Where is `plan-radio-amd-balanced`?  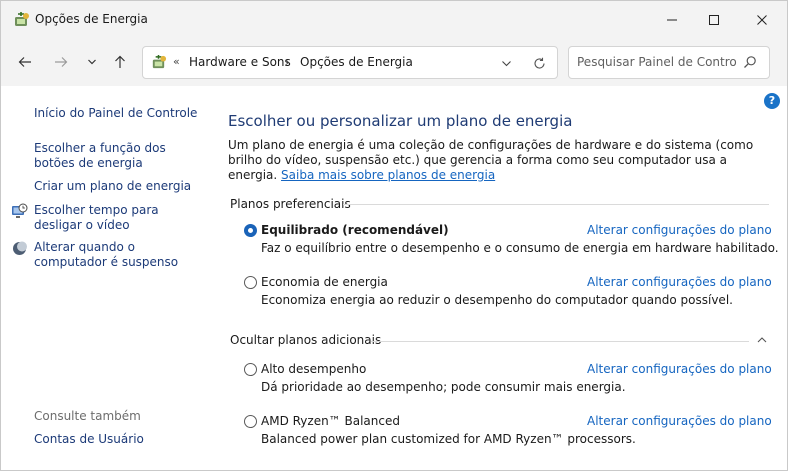 plan-radio-amd-balanced is located at coordinates (250, 421).